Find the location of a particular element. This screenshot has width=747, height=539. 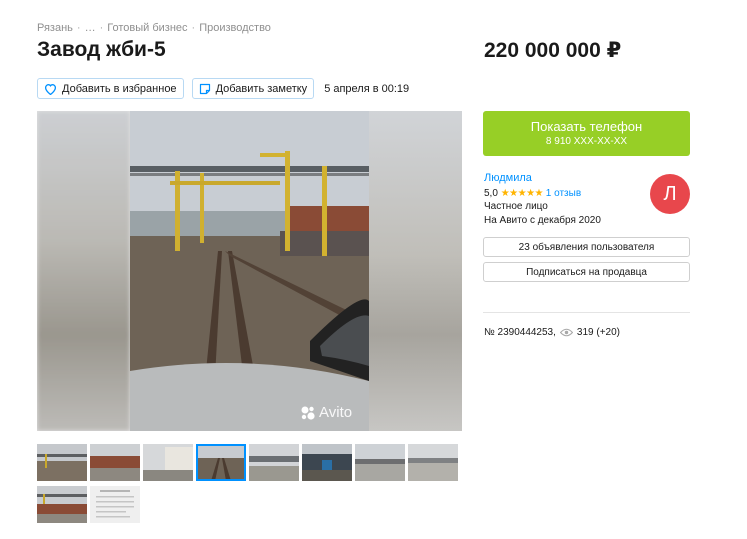

thumbnail-strip is located at coordinates (252, 483).